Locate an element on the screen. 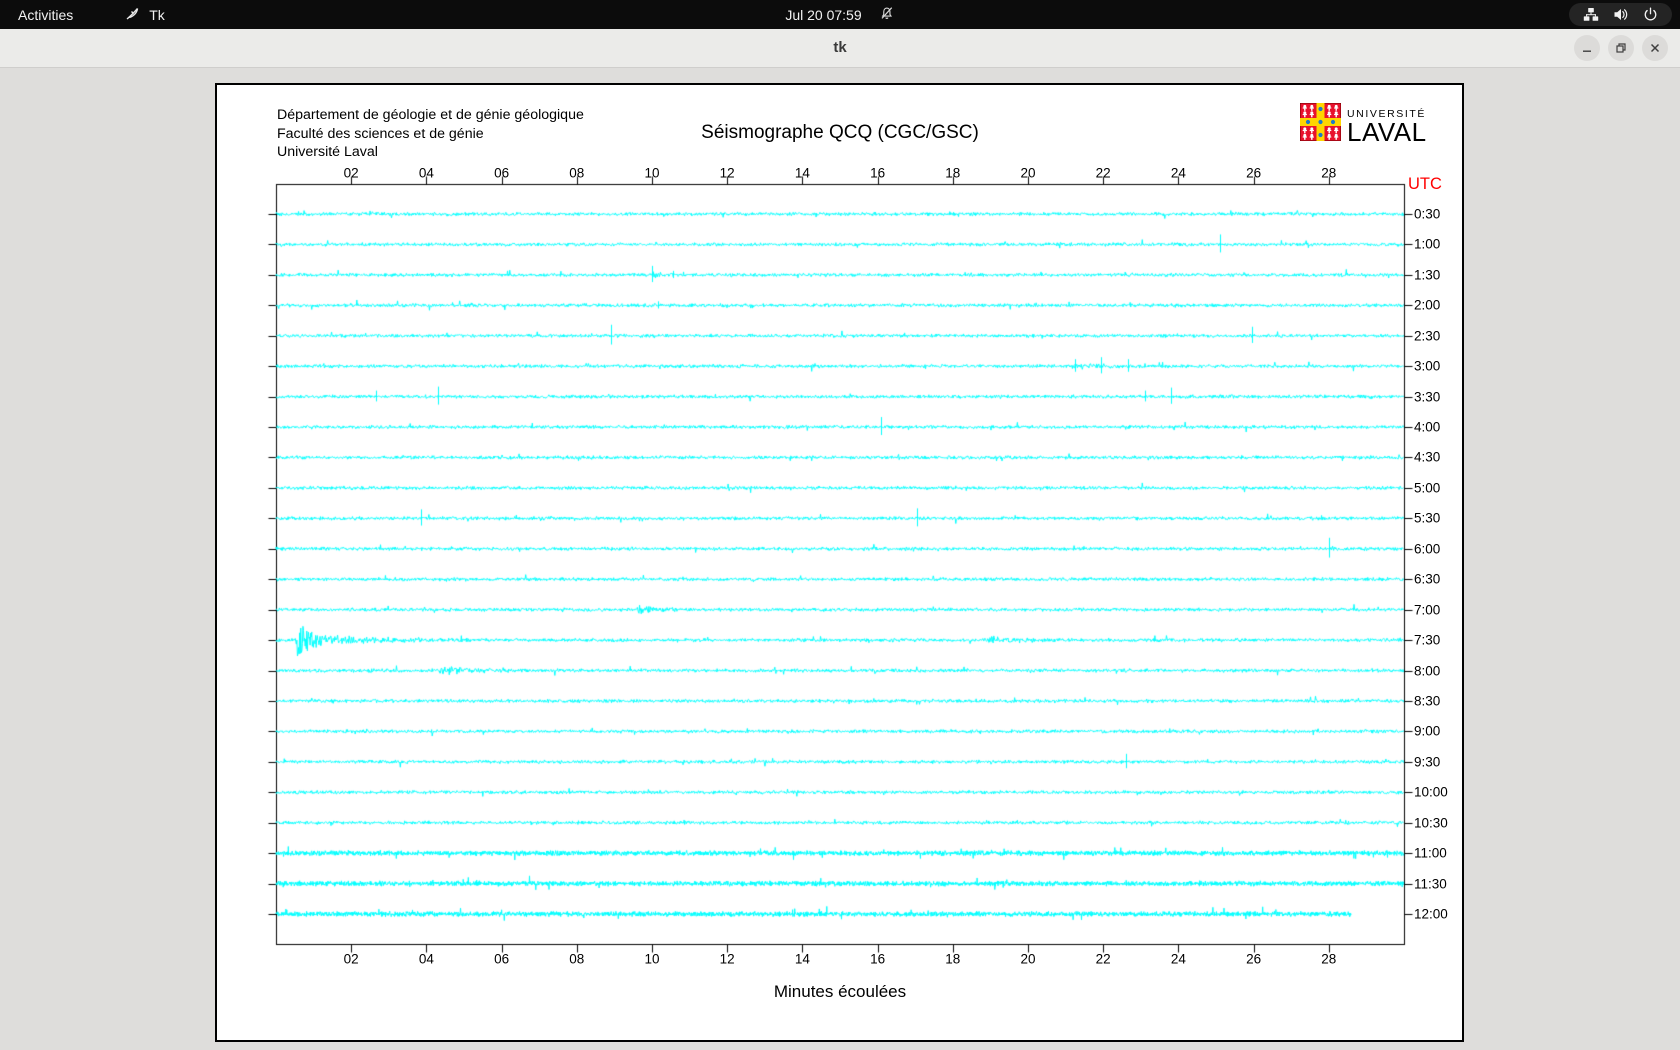  x-tick-top: 26 is located at coordinates (1254, 173).